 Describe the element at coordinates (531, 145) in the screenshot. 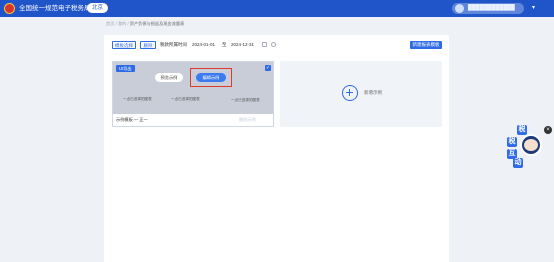

I see `mascot-face-icon` at that location.